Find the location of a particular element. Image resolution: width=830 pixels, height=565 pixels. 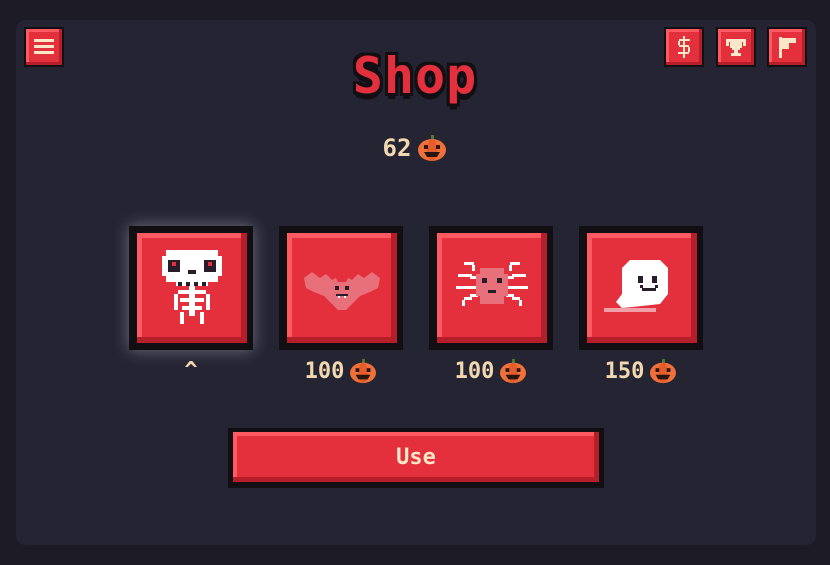

ghost-icon is located at coordinates (636, 286).